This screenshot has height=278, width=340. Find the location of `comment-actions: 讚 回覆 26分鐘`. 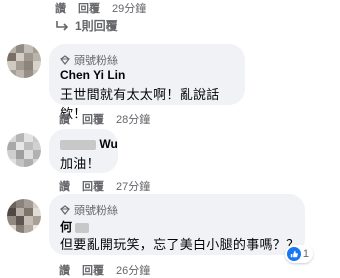

comment-actions: 讚 回覆 26分鐘 is located at coordinates (104, 270).